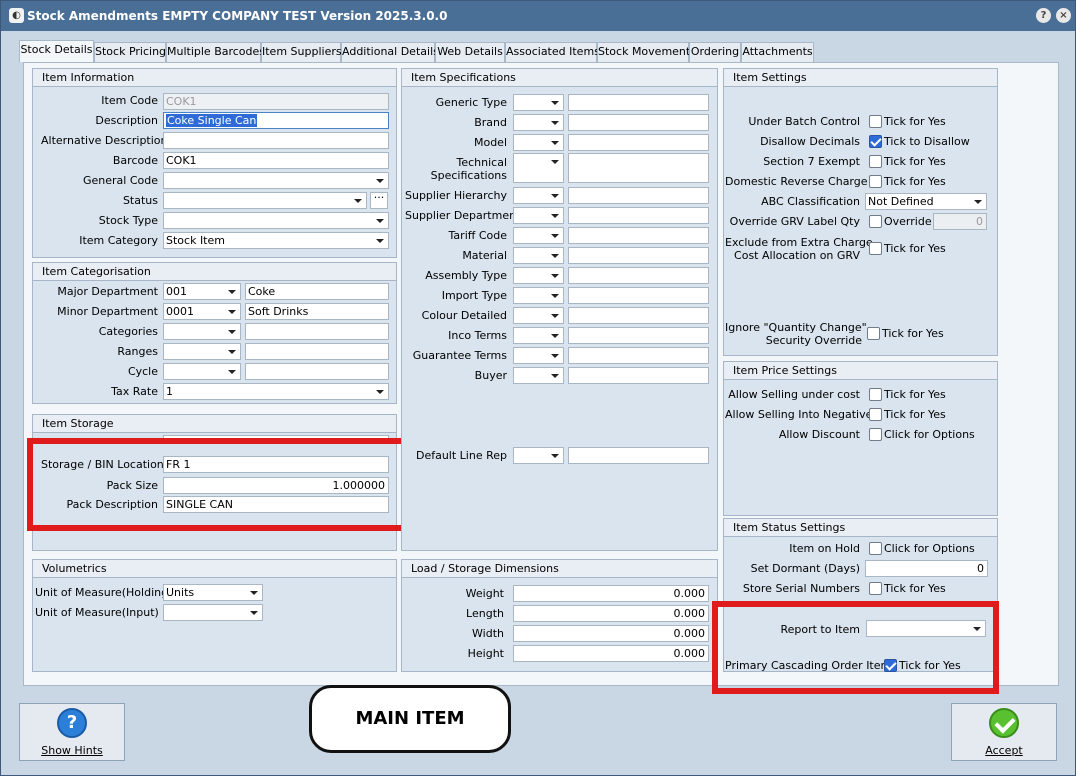  Describe the element at coordinates (538, 142) in the screenshot. I see `spec-model-dropdown` at that location.